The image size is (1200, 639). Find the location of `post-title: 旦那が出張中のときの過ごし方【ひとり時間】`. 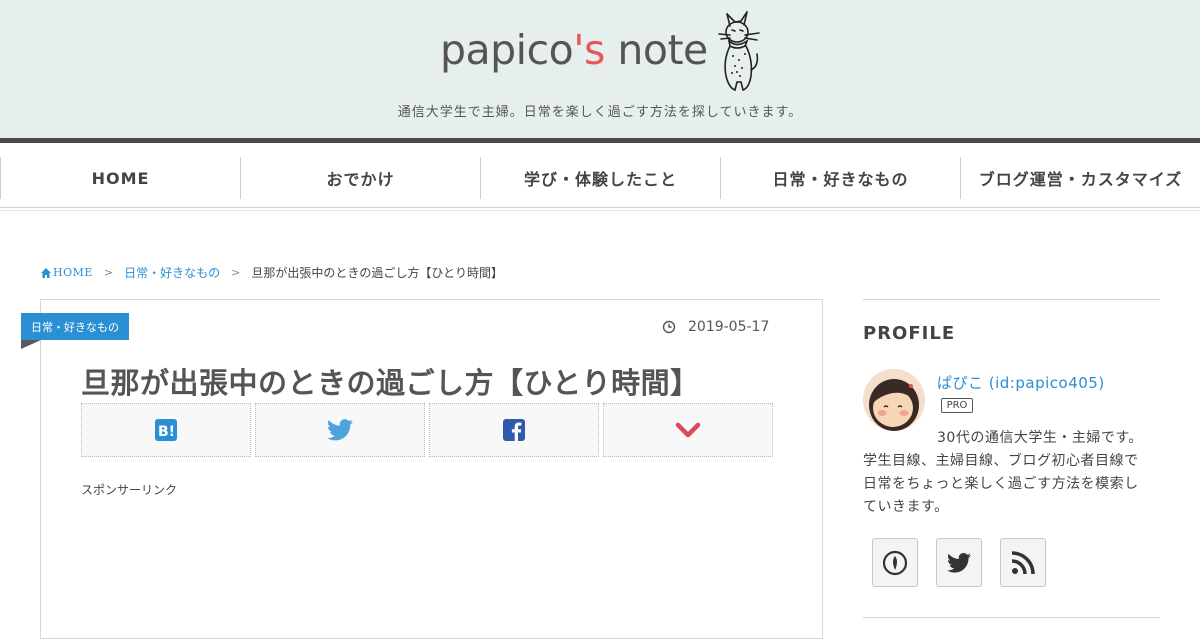

post-title: 旦那が出張中のときの過ごし方【ひとり時間】 is located at coordinates (390, 383).